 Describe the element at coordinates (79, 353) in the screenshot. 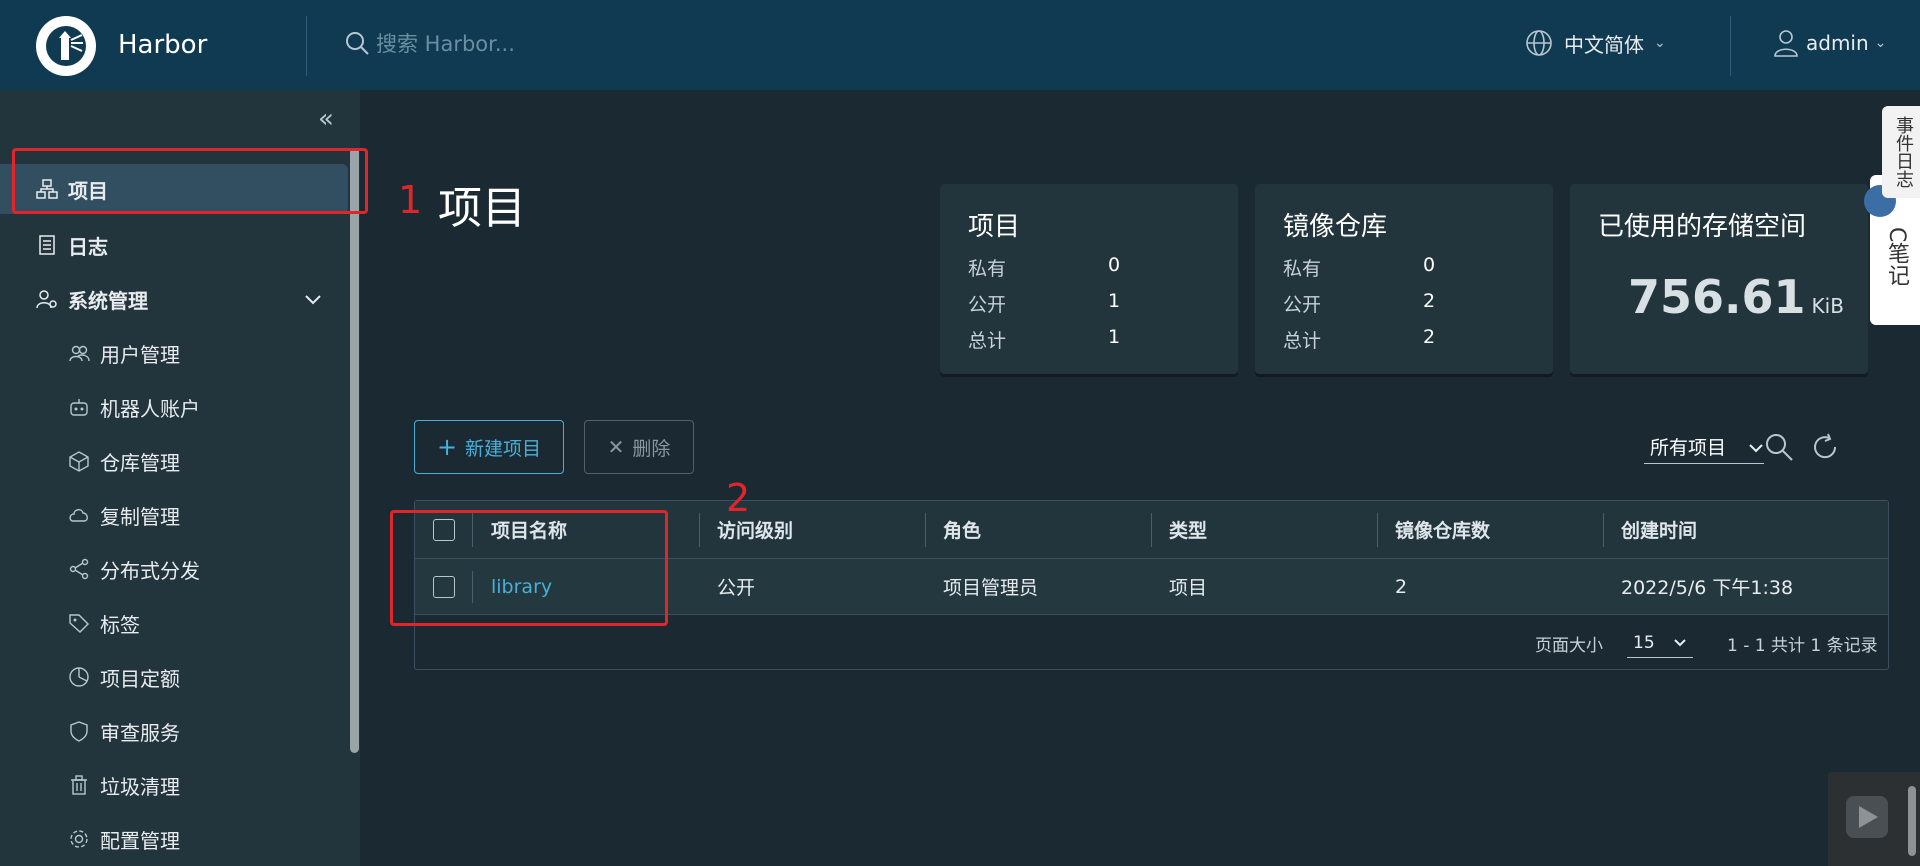

I see `users-icon` at that location.